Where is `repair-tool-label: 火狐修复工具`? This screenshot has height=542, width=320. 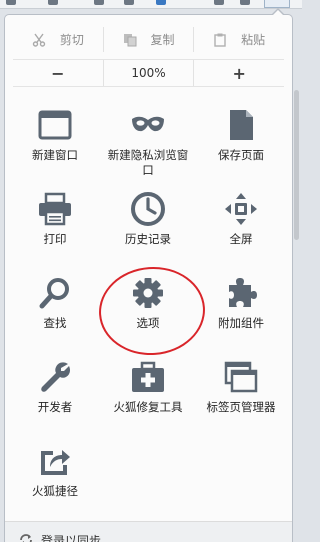
repair-tool-label: 火狐修复工具 is located at coordinates (148, 407).